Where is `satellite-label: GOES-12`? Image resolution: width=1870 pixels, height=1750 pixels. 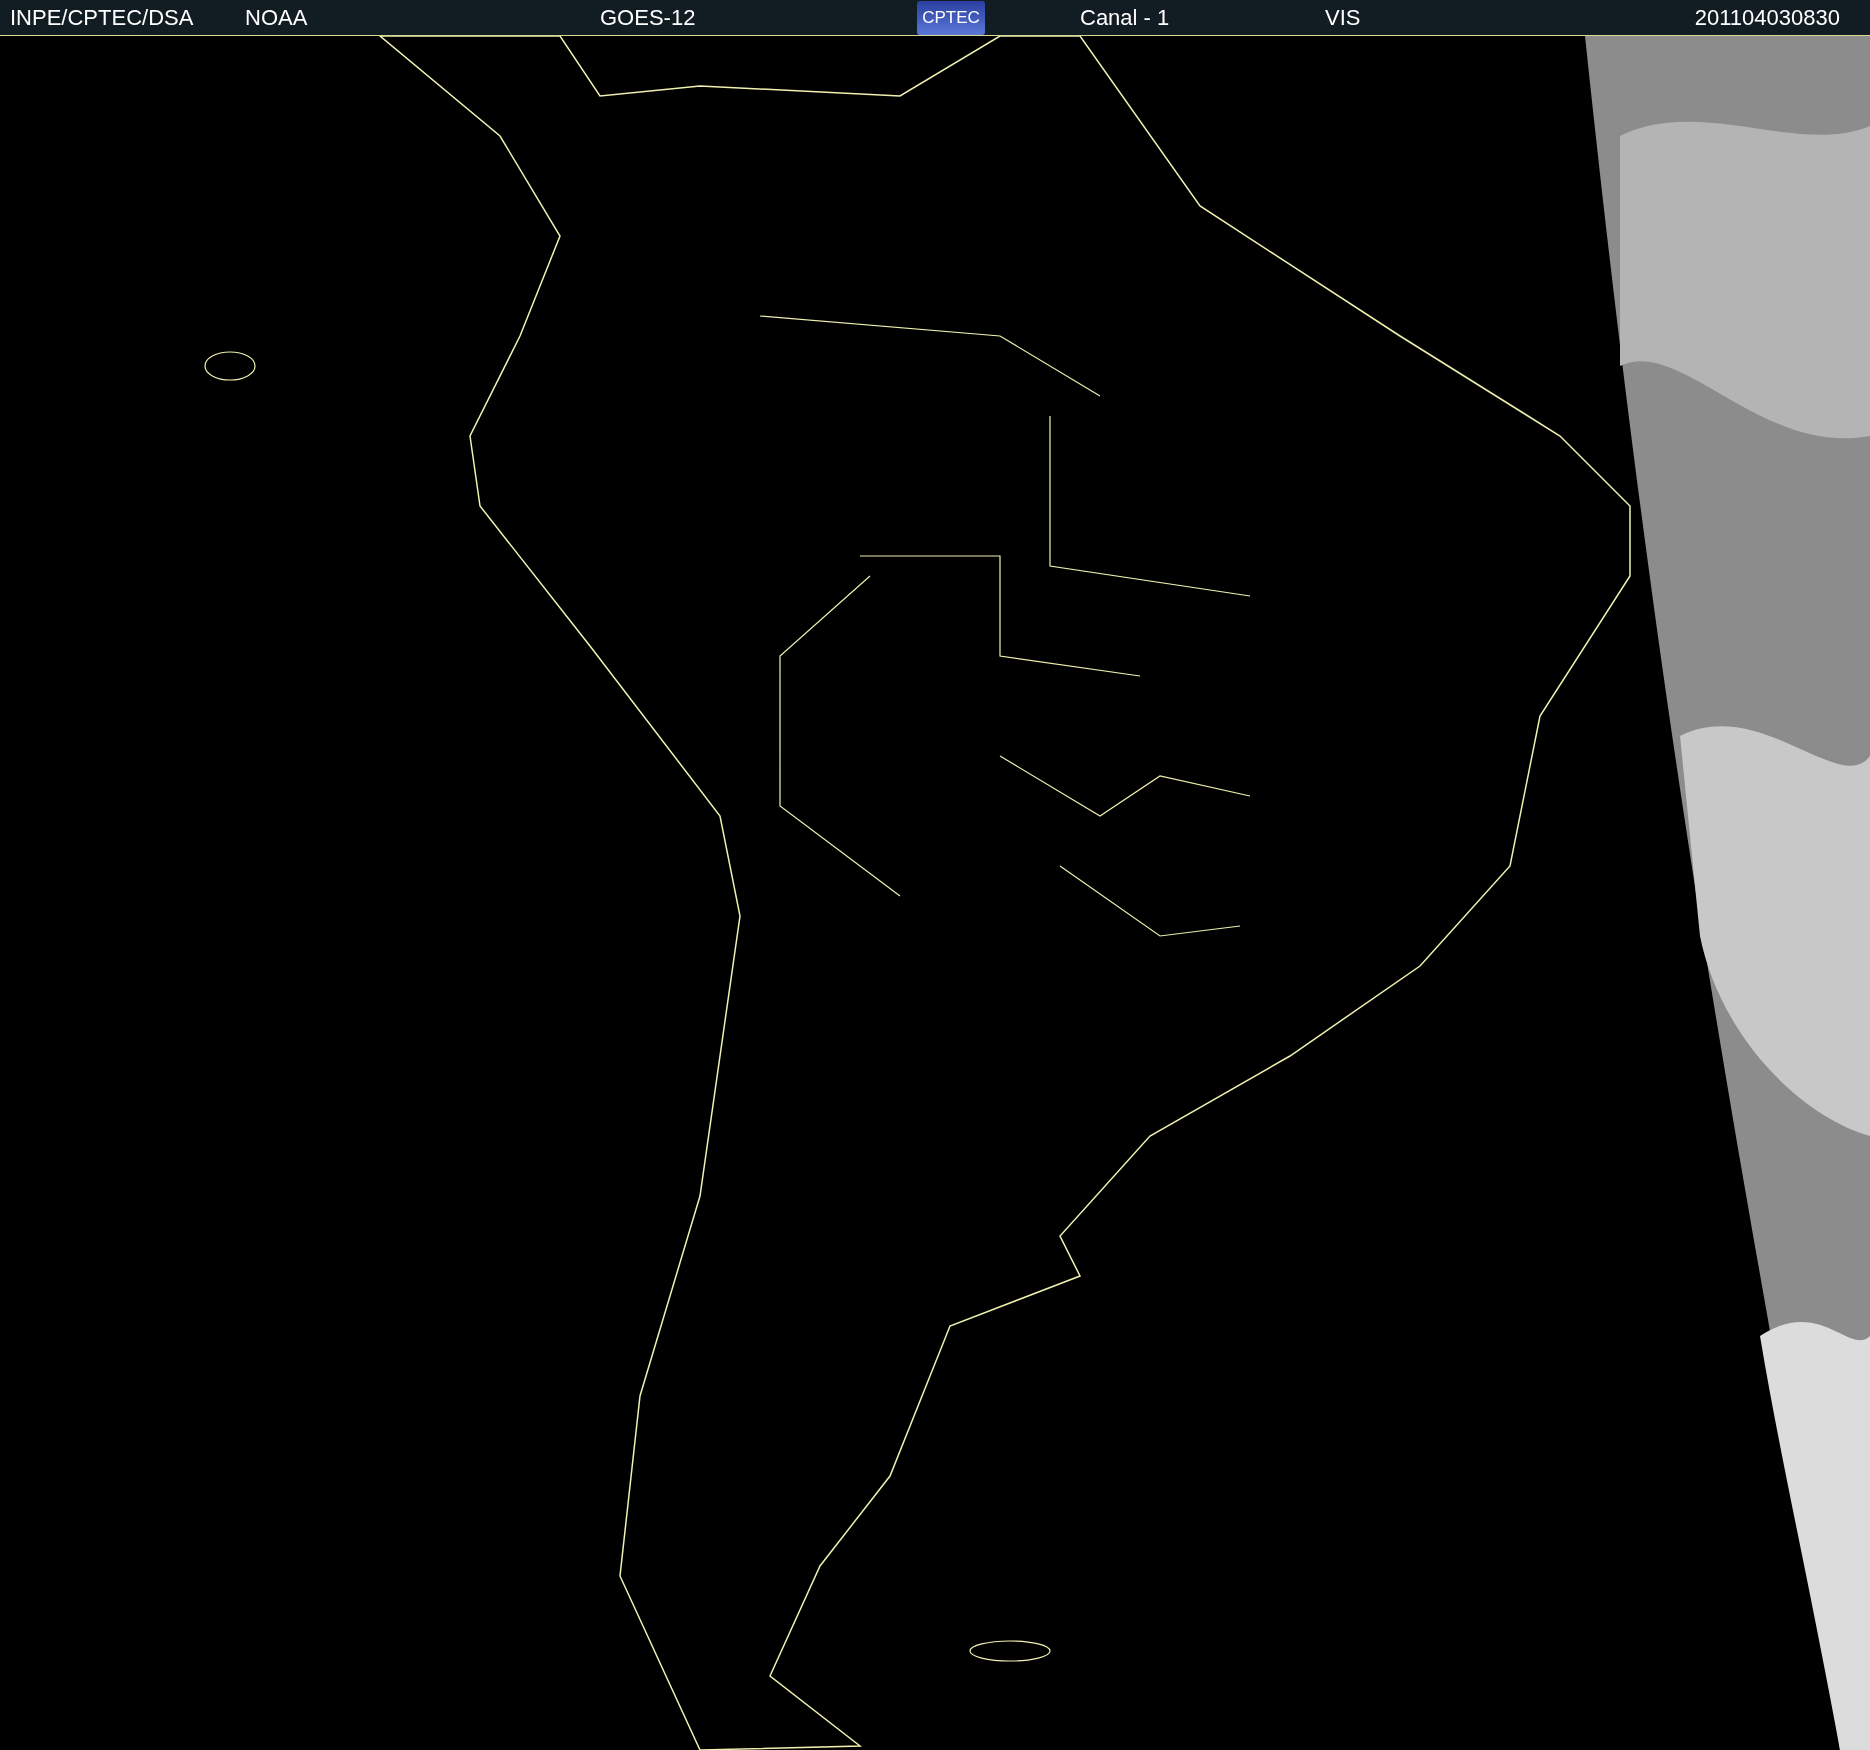 satellite-label: GOES-12 is located at coordinates (648, 17).